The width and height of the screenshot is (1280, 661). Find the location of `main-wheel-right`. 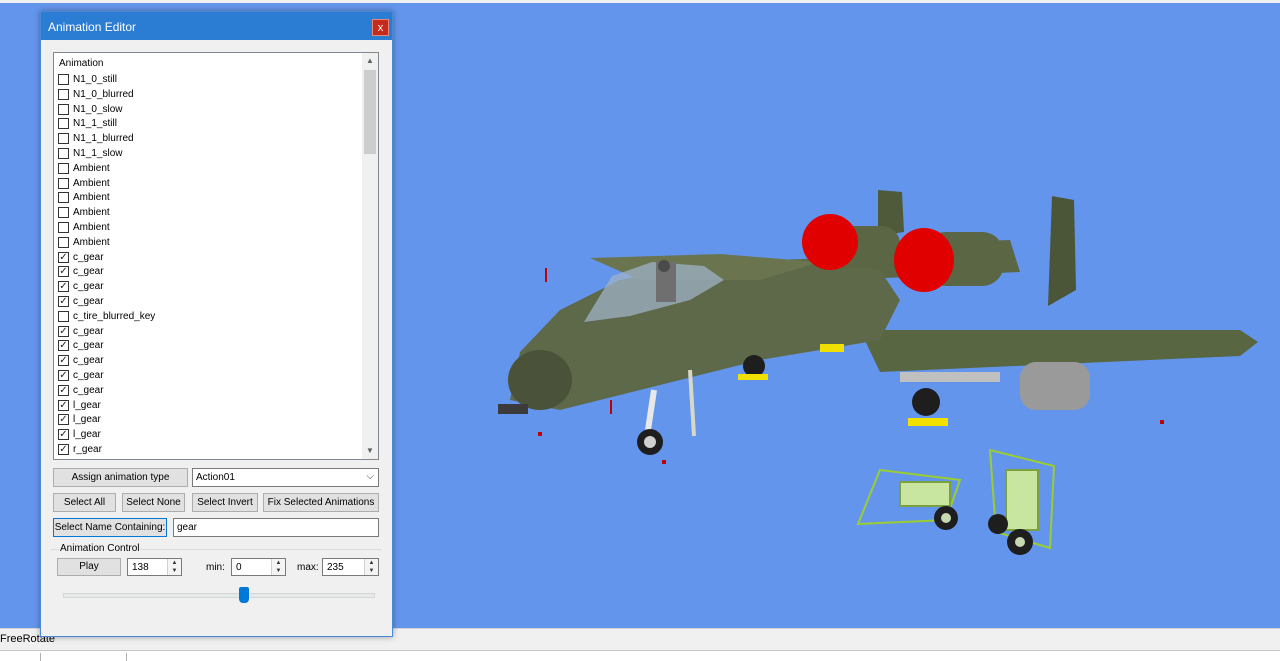

main-wheel-right is located at coordinates (926, 402).